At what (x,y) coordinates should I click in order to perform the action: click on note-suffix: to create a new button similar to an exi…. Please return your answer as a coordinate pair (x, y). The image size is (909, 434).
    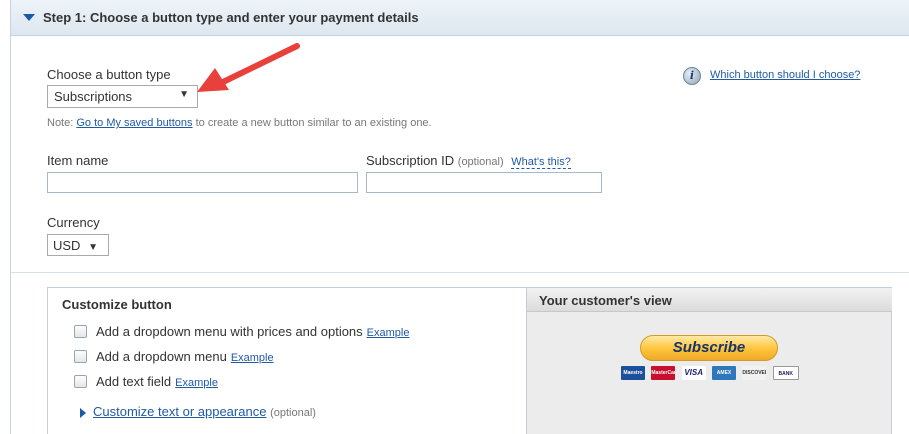
    Looking at the image, I should click on (312, 123).